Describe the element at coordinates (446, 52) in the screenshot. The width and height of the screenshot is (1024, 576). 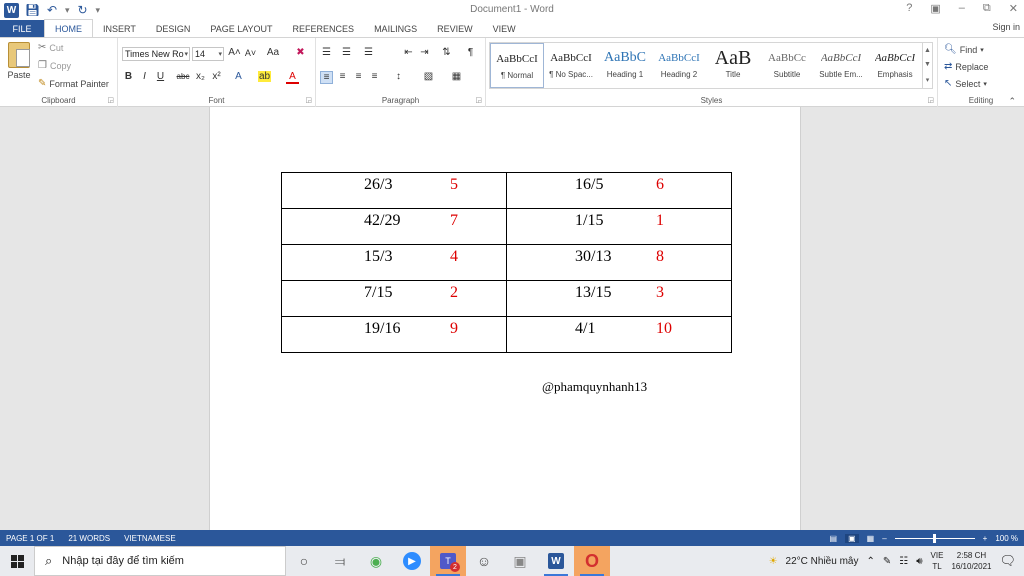
I see `sort-icon: ⇅` at that location.